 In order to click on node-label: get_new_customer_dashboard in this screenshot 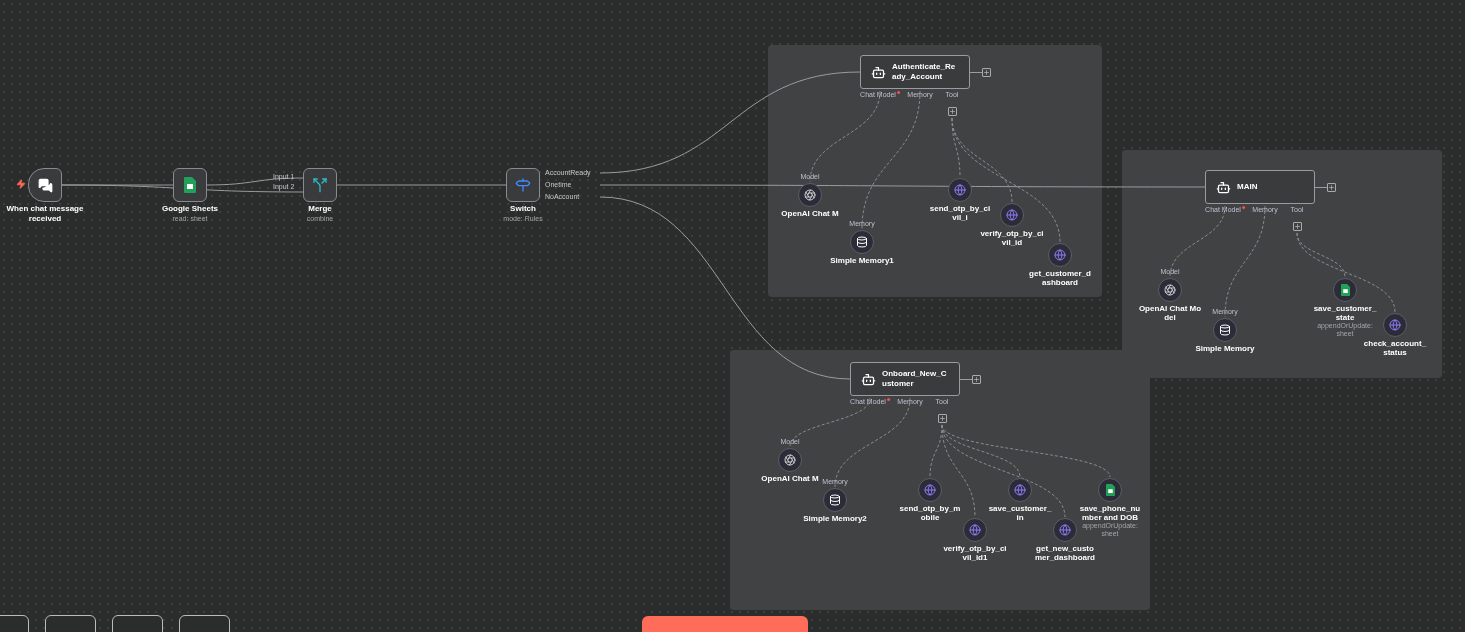, I will do `click(1065, 553)`.